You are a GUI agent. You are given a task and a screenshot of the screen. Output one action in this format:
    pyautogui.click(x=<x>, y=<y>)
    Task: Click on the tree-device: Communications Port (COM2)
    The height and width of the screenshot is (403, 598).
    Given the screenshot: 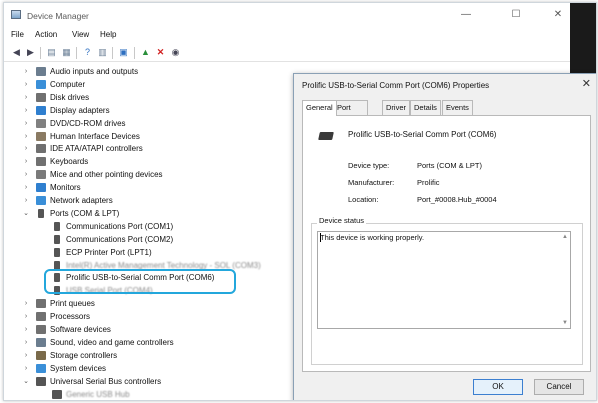 What is the action you would take?
    pyautogui.click(x=149, y=239)
    